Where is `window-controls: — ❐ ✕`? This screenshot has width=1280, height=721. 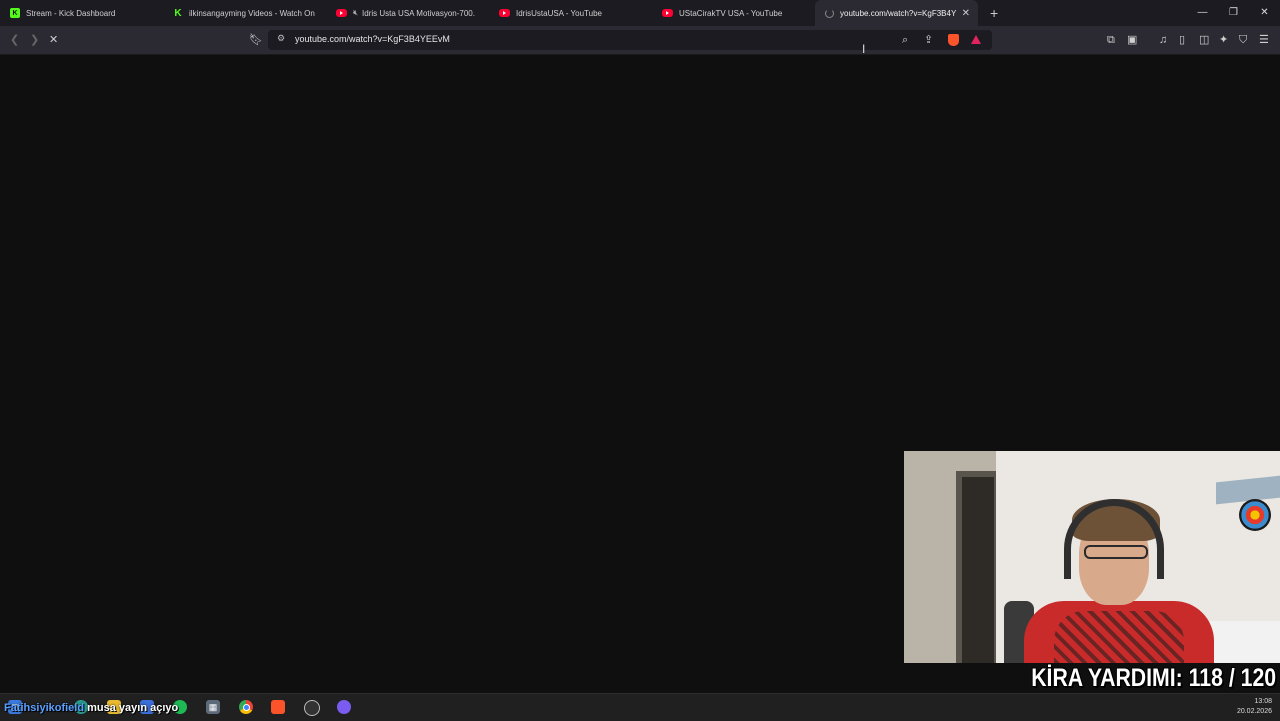
window-controls: — ❐ ✕ is located at coordinates (1233, 13).